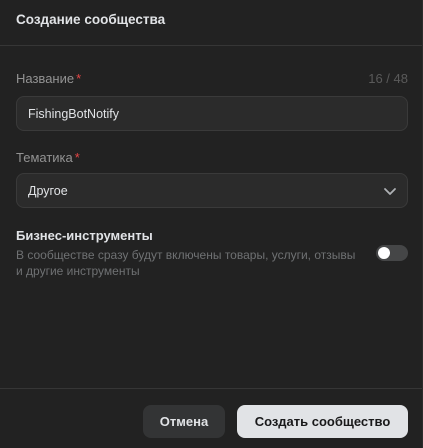  What do you see at coordinates (48, 191) in the screenshot?
I see `topic-select-value: Другое` at bounding box center [48, 191].